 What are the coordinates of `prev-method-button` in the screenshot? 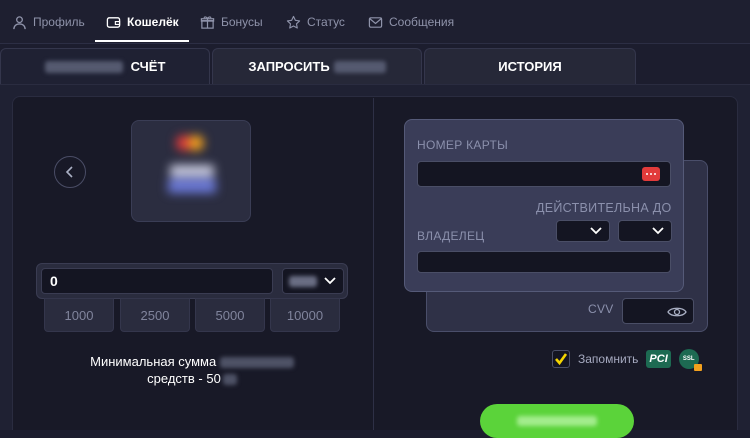 It's located at (70, 172).